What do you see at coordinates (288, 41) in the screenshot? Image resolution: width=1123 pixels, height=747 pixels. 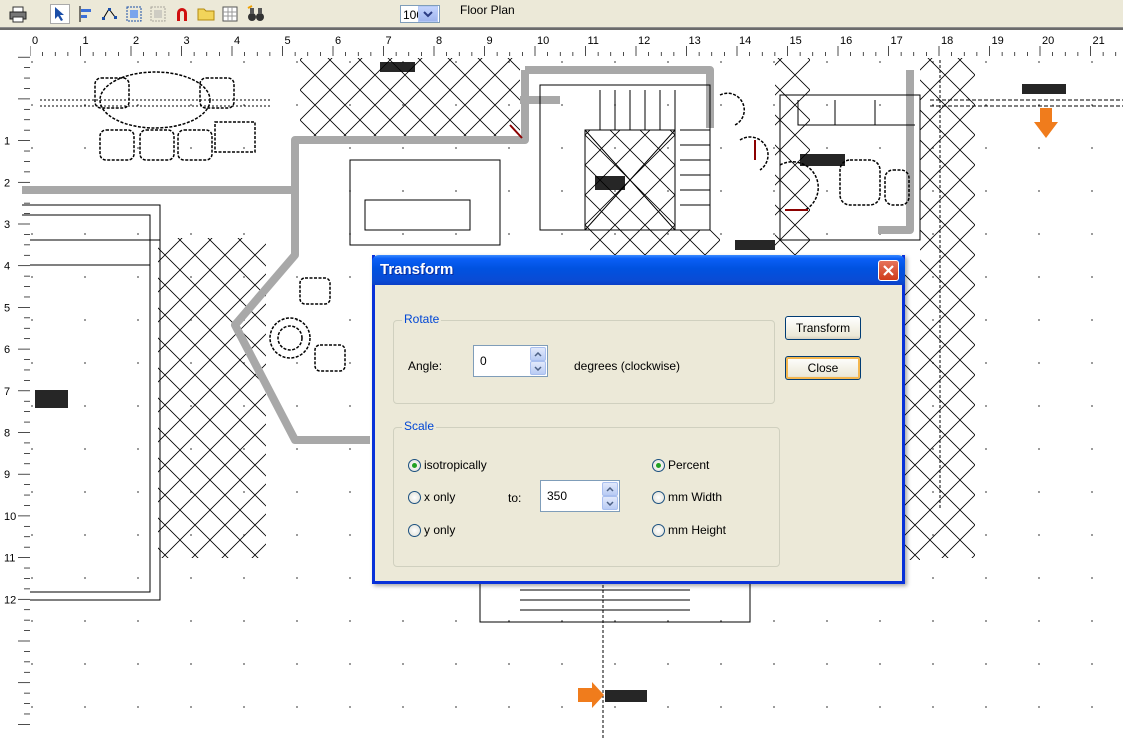 I see `ruler-label: 5` at bounding box center [288, 41].